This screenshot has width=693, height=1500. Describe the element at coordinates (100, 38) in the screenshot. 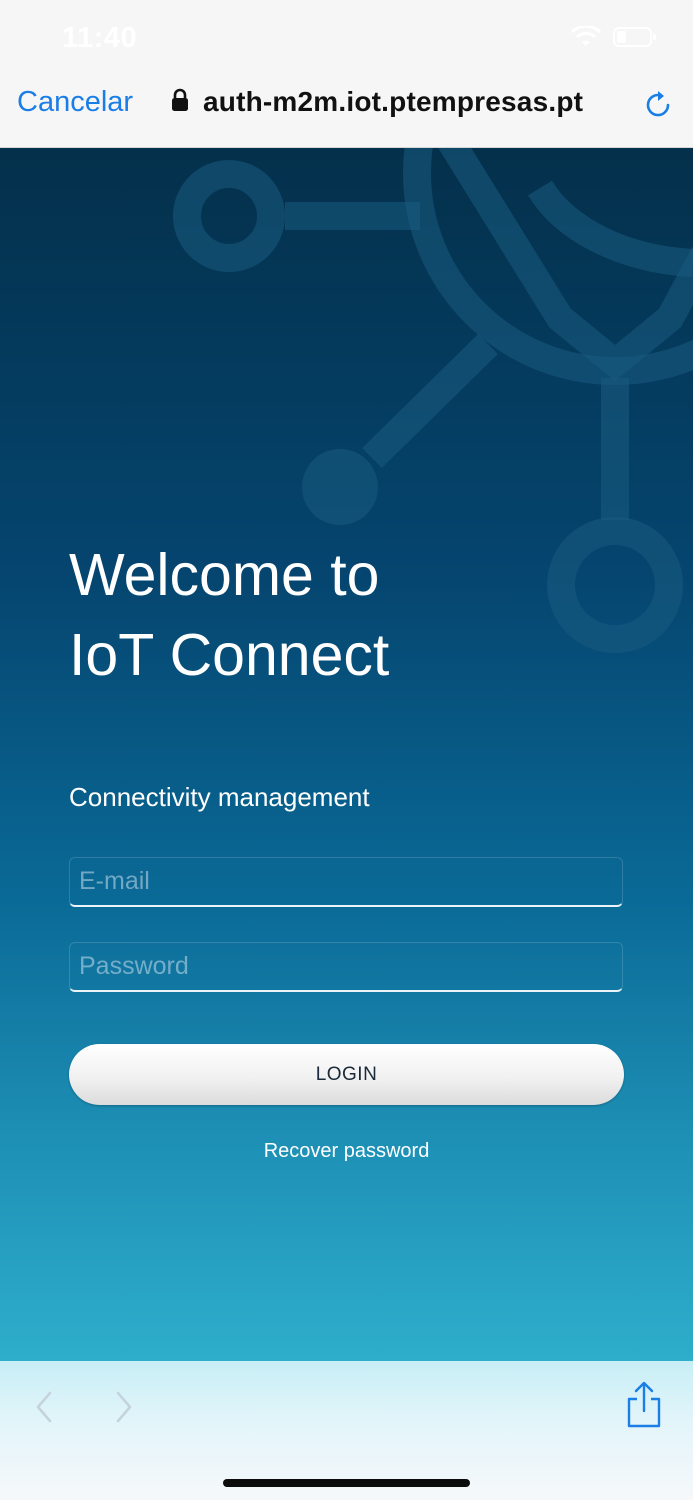

I see `status-time: 11:40` at that location.